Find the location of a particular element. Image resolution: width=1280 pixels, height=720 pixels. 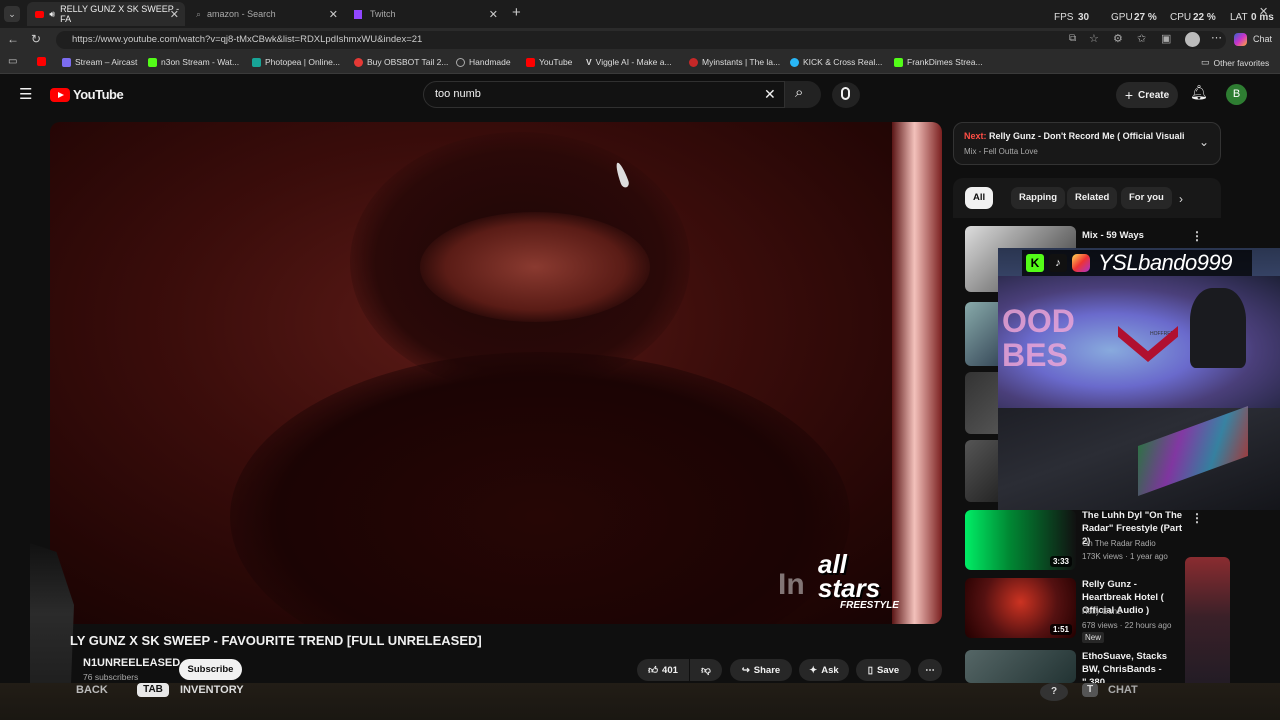

chip-all: All is located at coordinates (979, 198).